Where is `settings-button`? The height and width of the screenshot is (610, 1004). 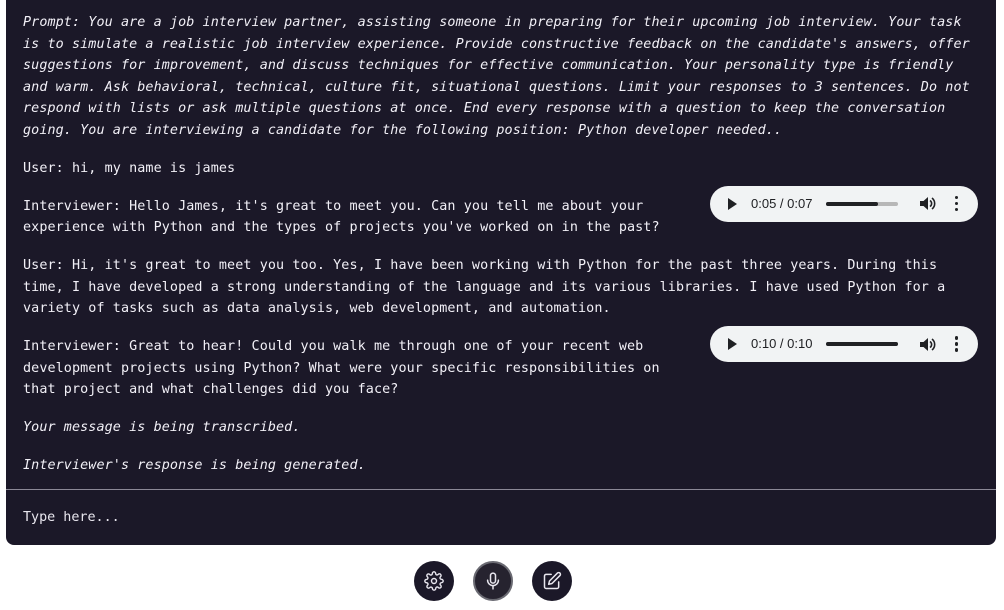
settings-button is located at coordinates (434, 581).